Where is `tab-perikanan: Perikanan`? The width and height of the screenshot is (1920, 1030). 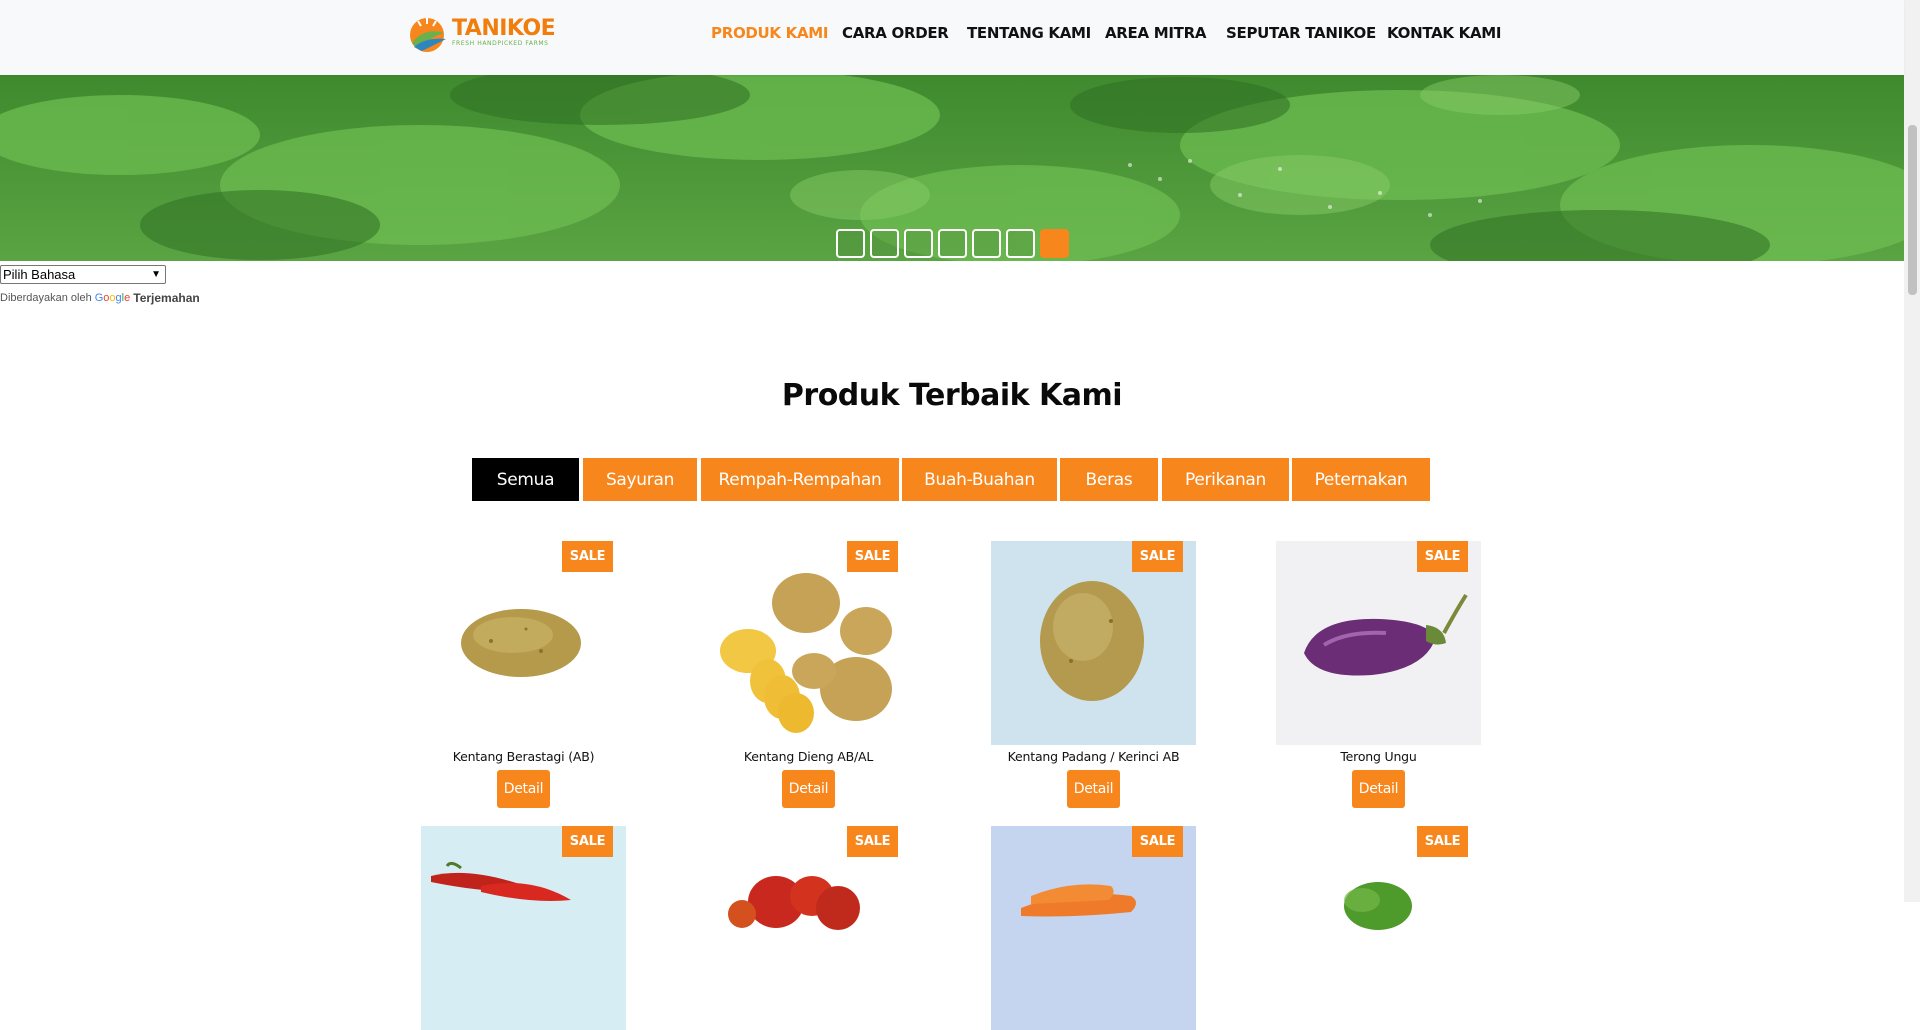
tab-perikanan: Perikanan is located at coordinates (1225, 479).